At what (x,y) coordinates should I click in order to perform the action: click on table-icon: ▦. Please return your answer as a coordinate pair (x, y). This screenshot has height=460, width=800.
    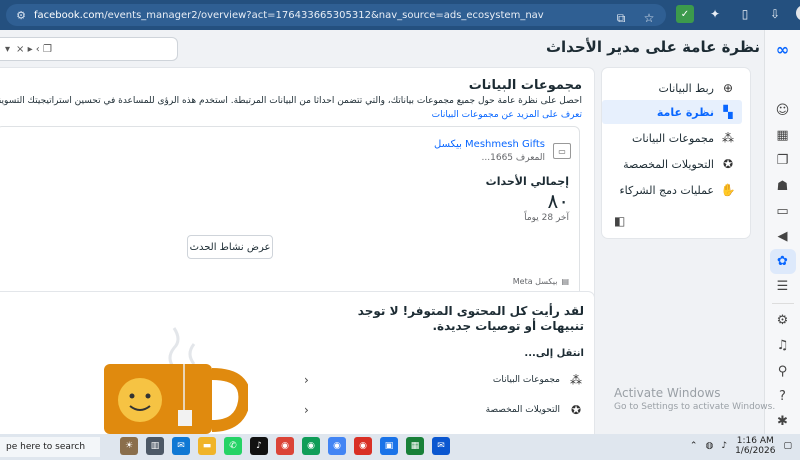
    Looking at the image, I should click on (783, 135).